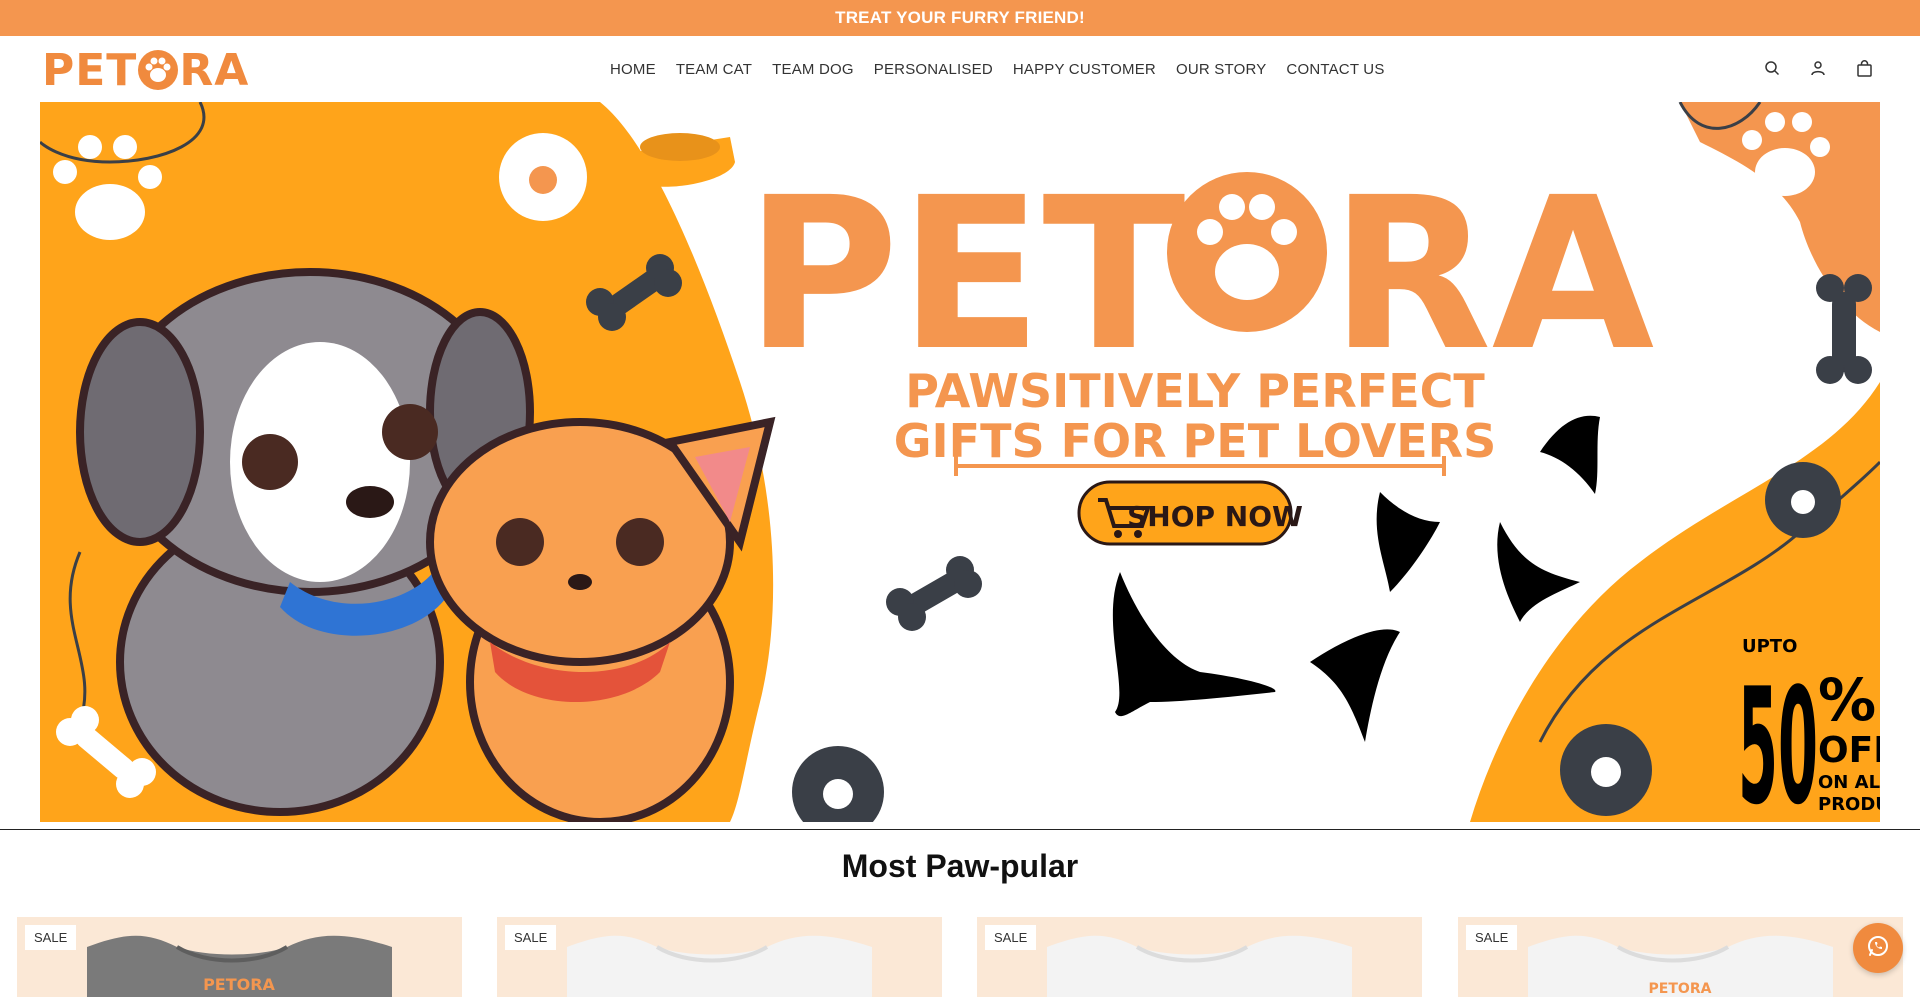 The image size is (1920, 997). I want to click on shop-now-label: SHOP NOW, so click(1215, 516).